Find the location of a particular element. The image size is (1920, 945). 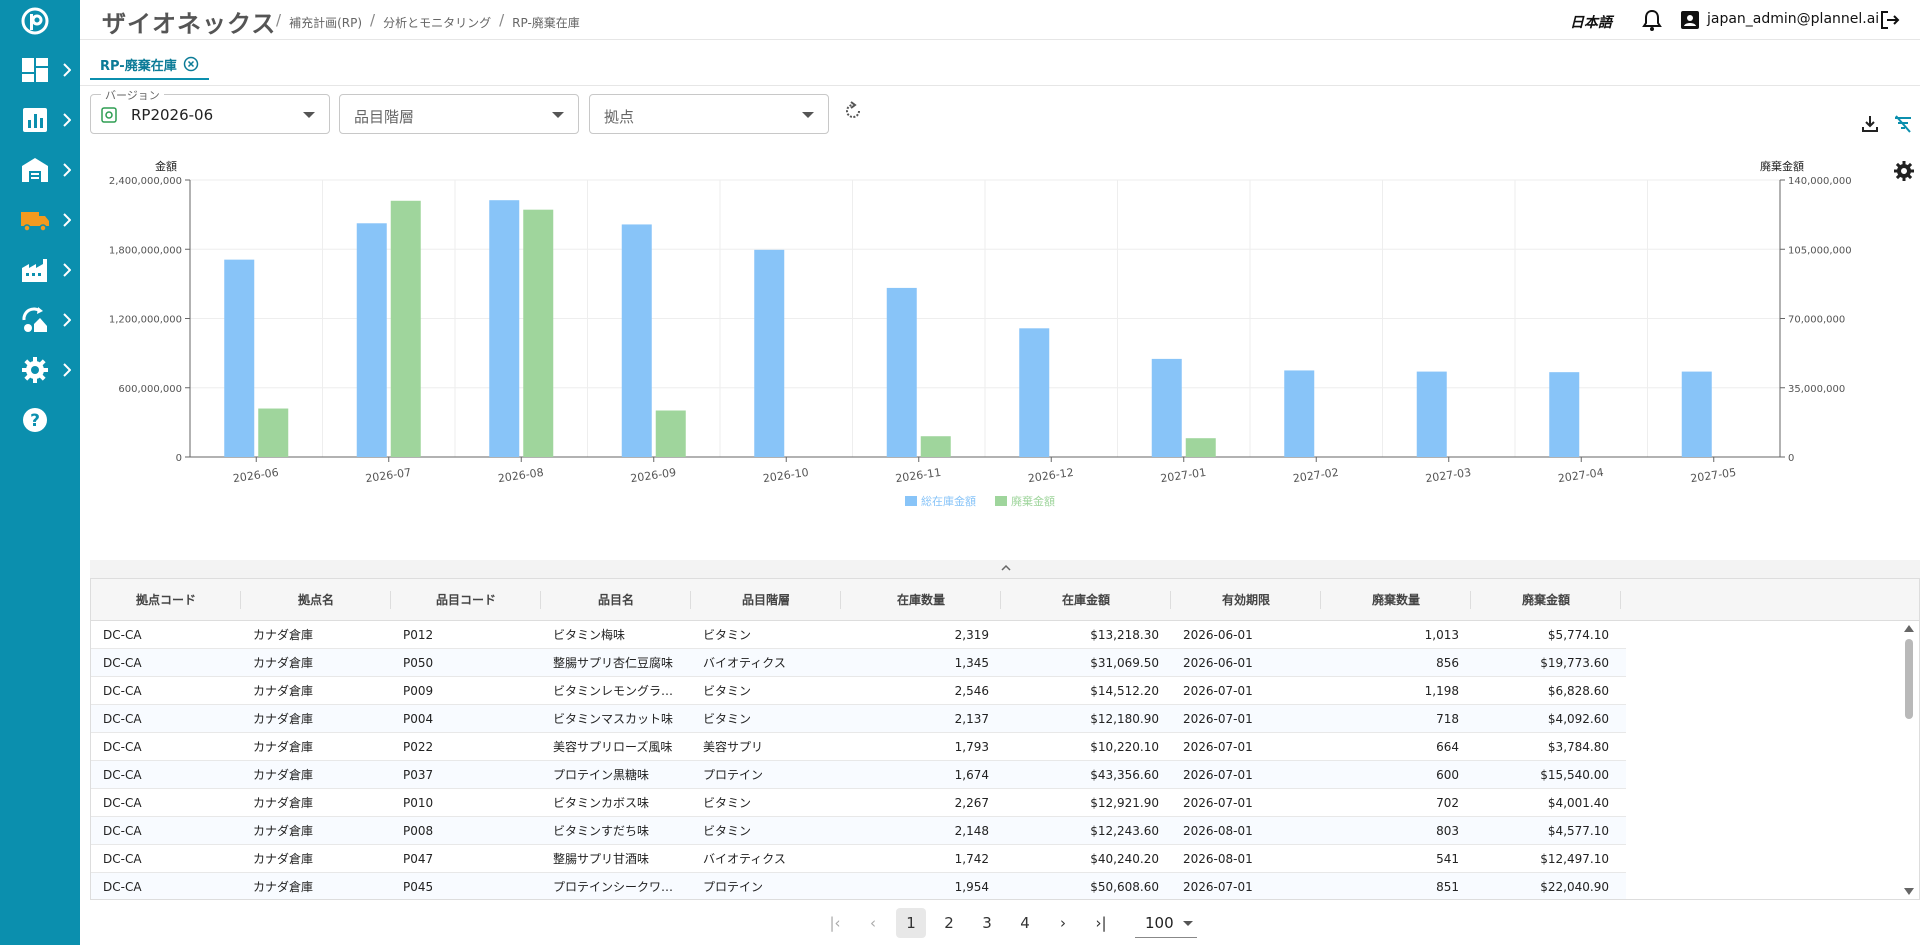

gear-icon is located at coordinates (1904, 171).